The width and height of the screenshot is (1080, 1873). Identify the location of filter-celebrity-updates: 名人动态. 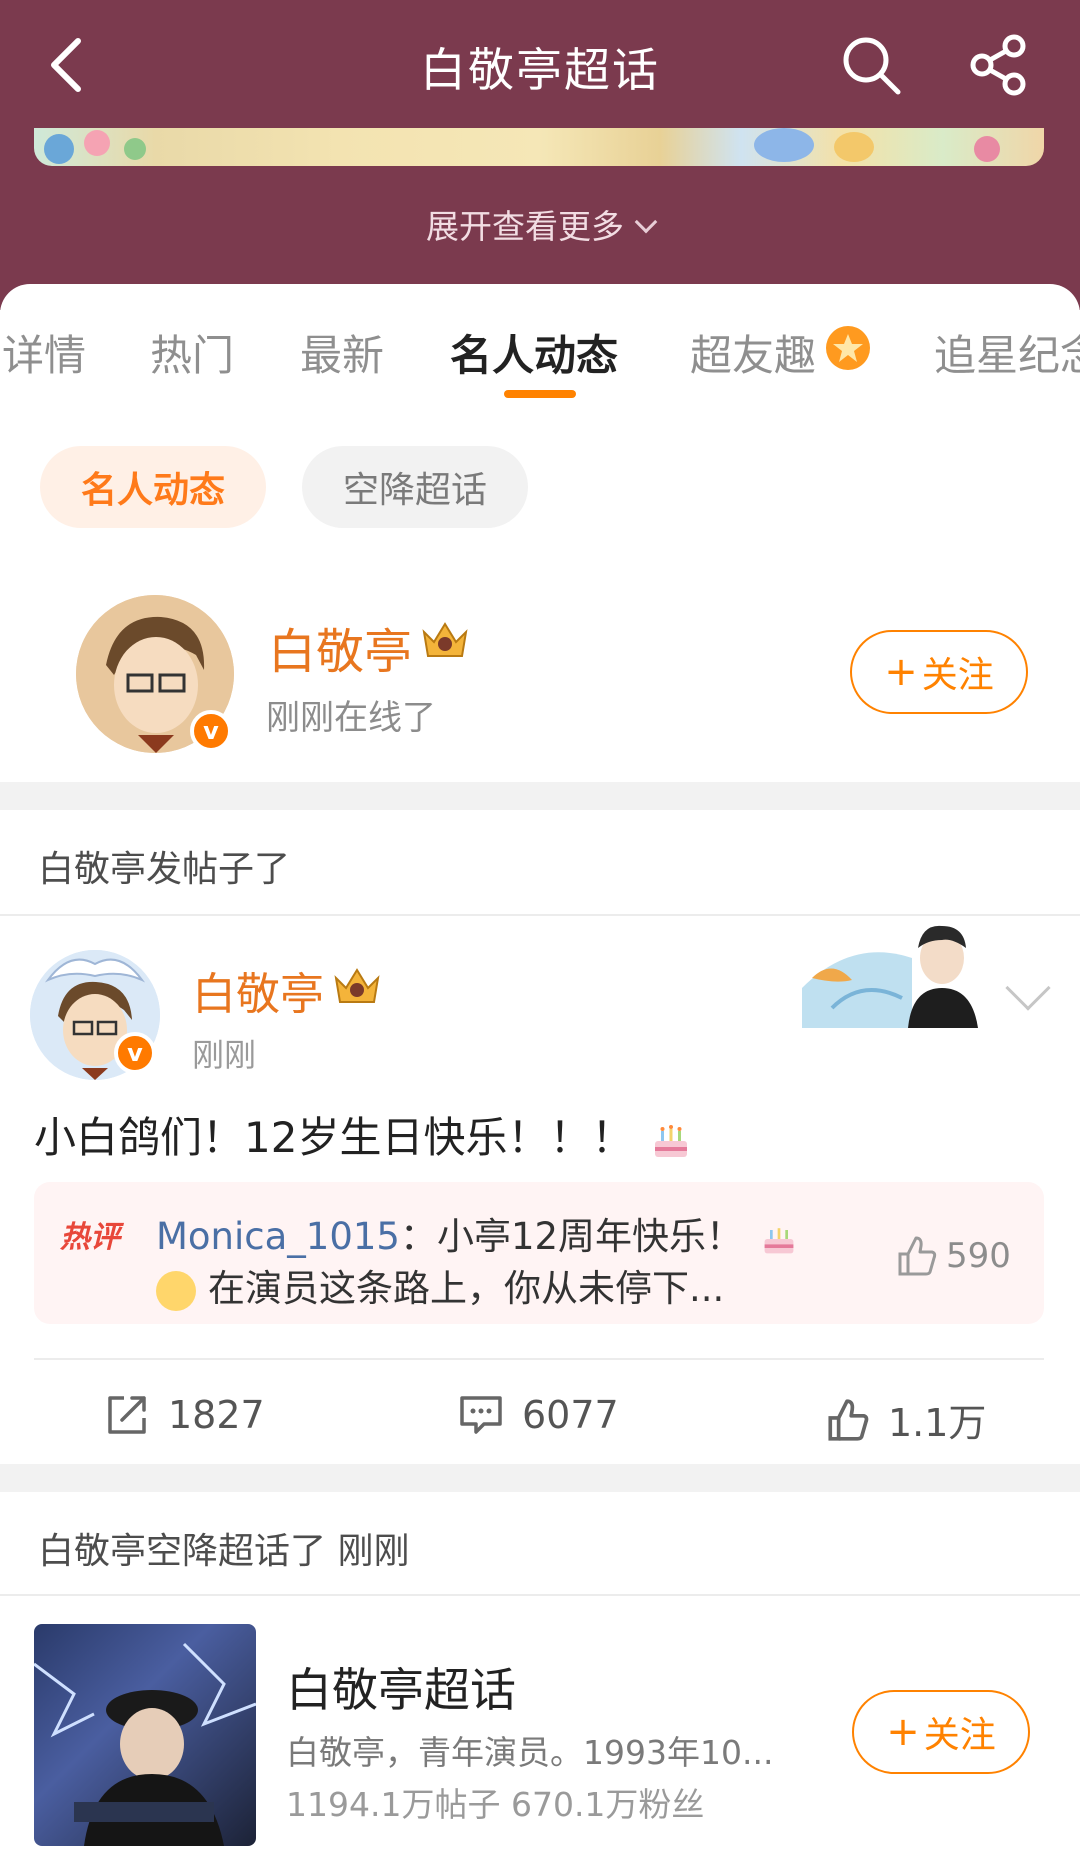
(153, 487).